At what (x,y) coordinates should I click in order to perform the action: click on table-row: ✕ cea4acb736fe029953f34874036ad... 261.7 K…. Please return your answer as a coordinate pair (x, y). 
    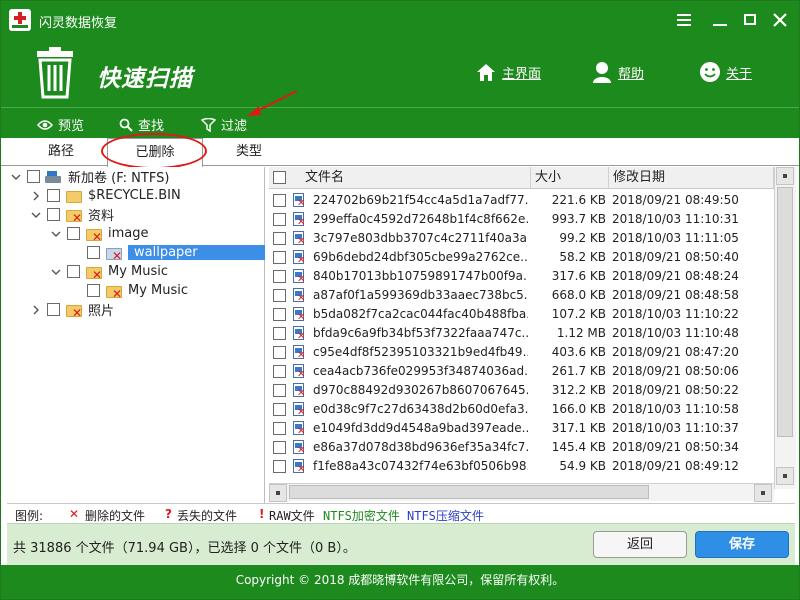
    Looking at the image, I should click on (521, 371).